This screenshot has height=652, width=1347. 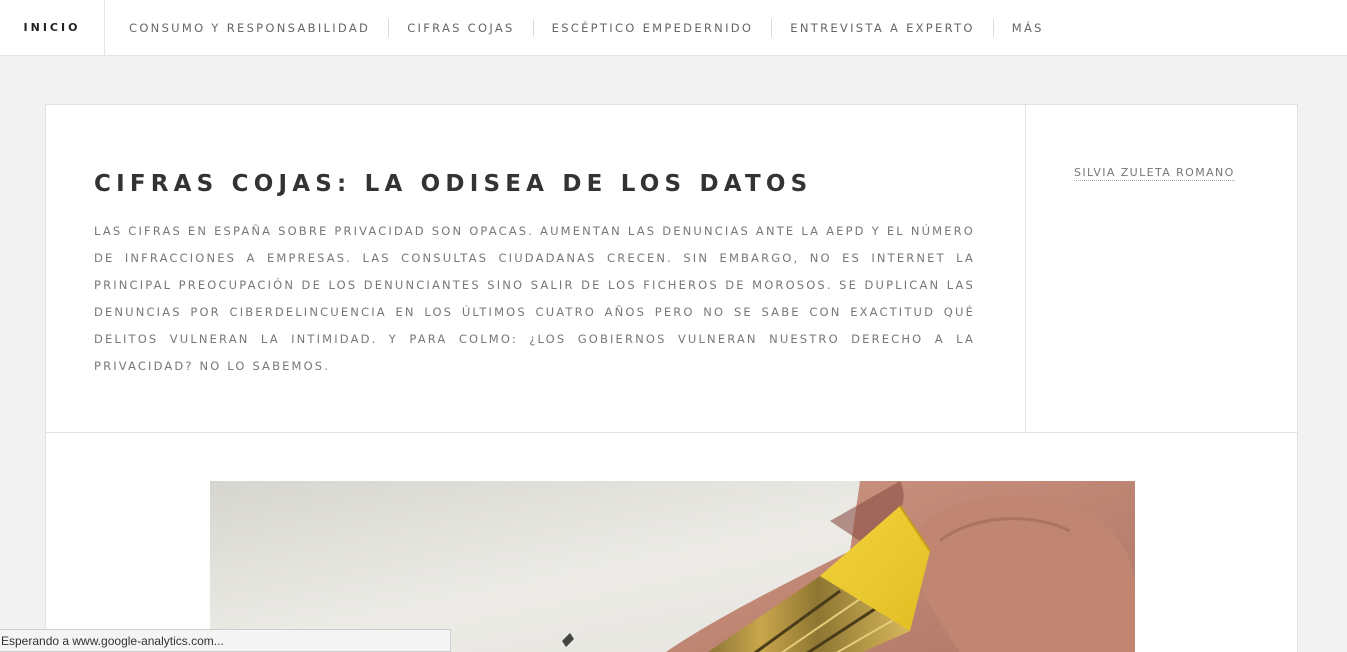 I want to click on nav-home-link: INICIO, so click(x=52, y=28).